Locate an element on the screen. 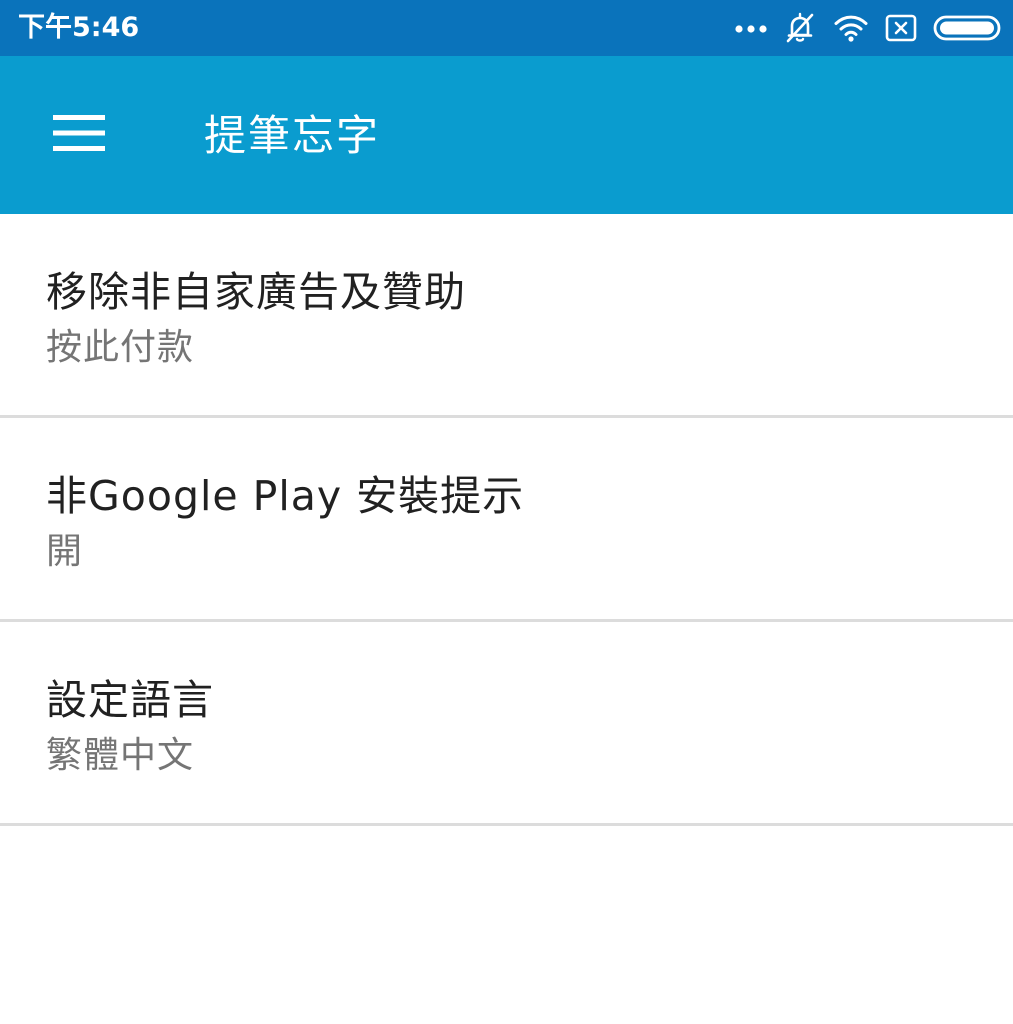 The width and height of the screenshot is (1013, 1024). setting-summary: 繁體中文 is located at coordinates (120, 755).